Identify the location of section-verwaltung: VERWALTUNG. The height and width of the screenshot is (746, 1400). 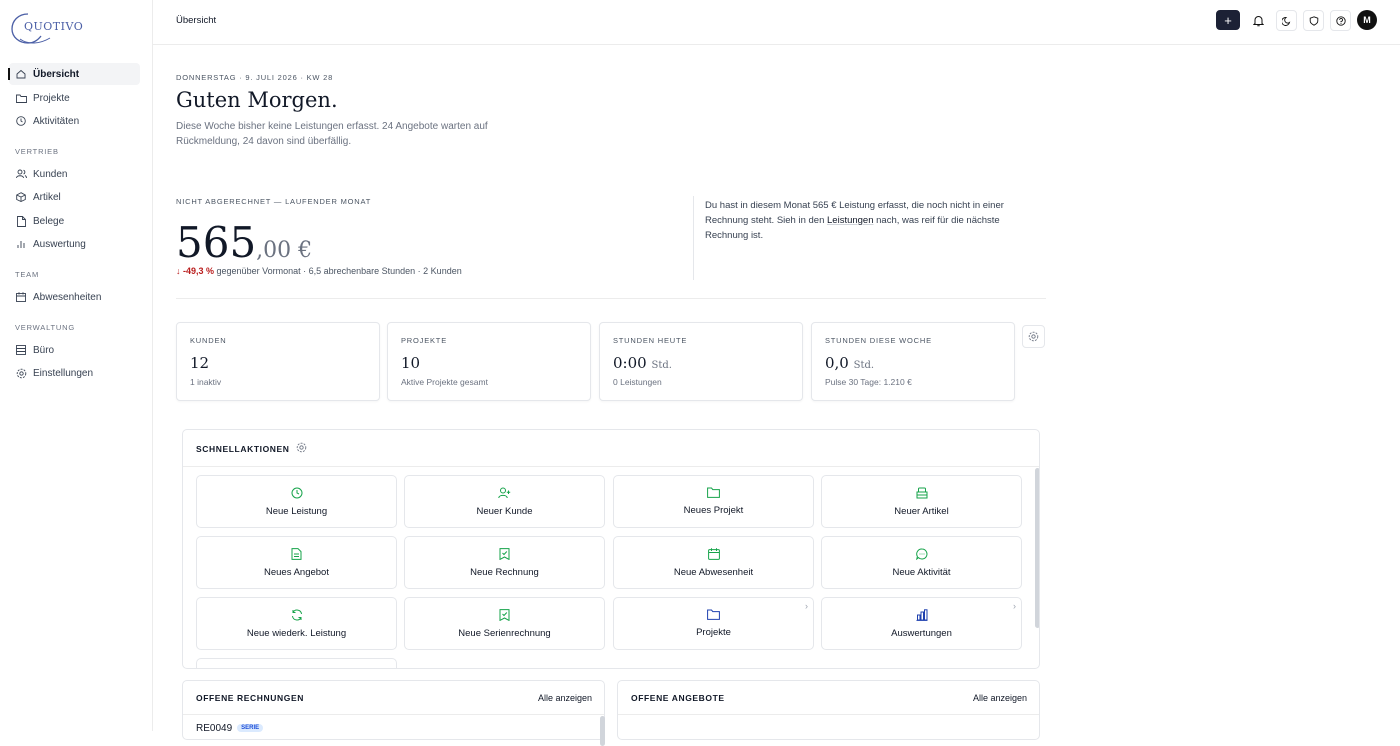
(45, 327).